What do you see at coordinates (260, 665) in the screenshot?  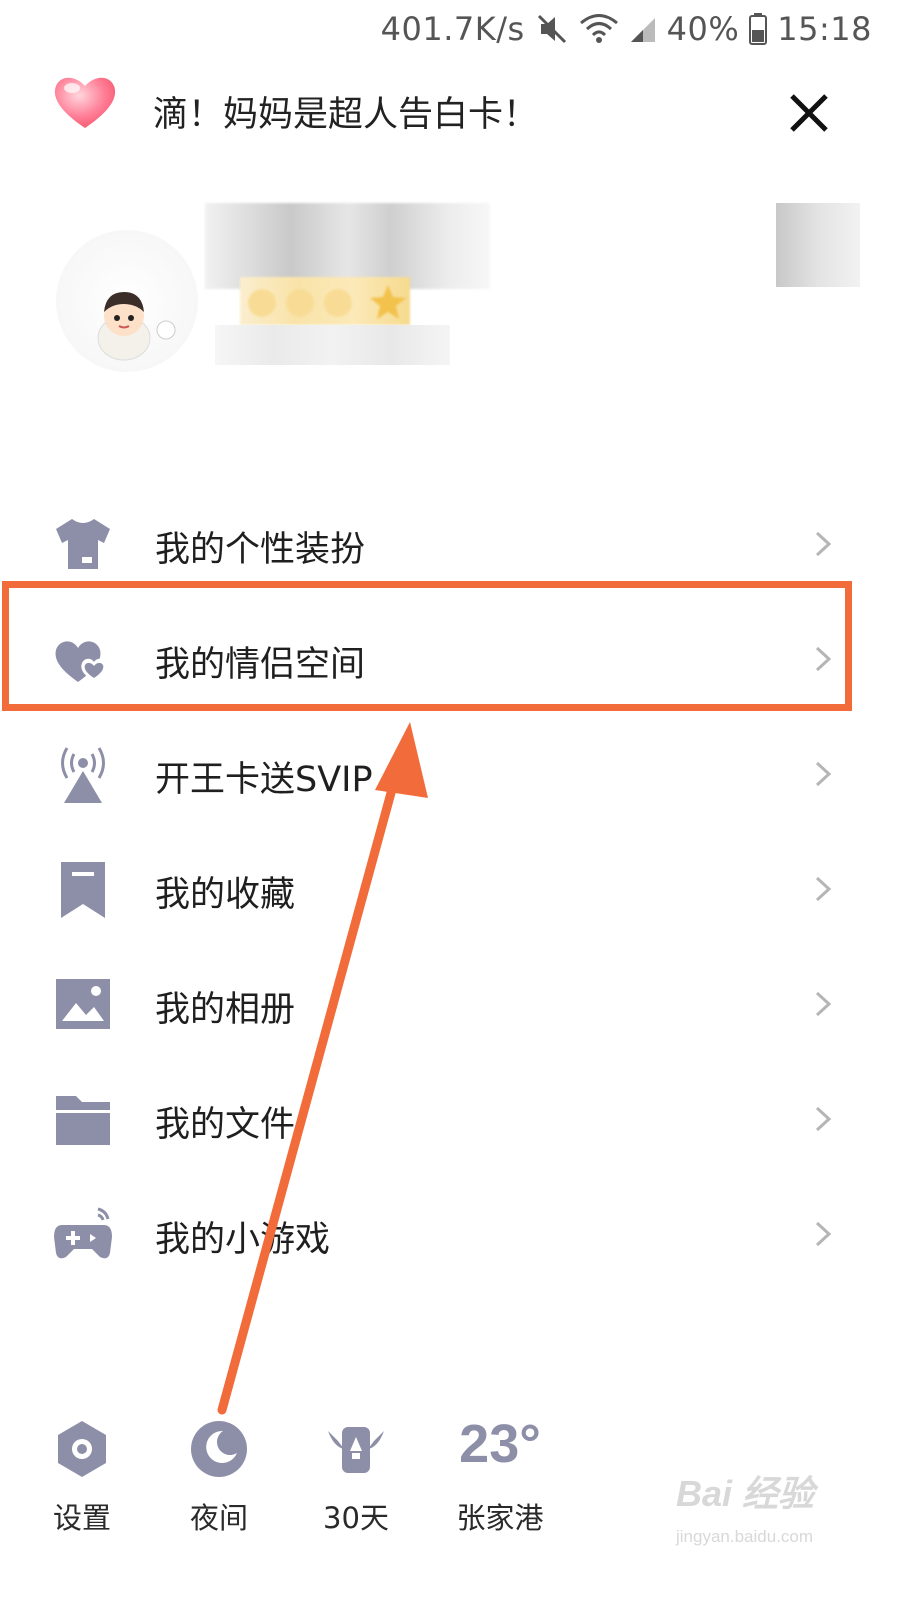 I see `menu-item-label: 我的情侣空间` at bounding box center [260, 665].